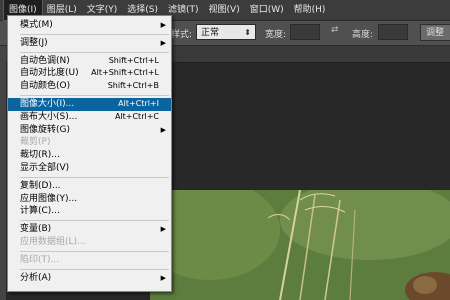  Describe the element at coordinates (35, 142) in the screenshot. I see `menu-item-label: 裁剪(P)` at that location.